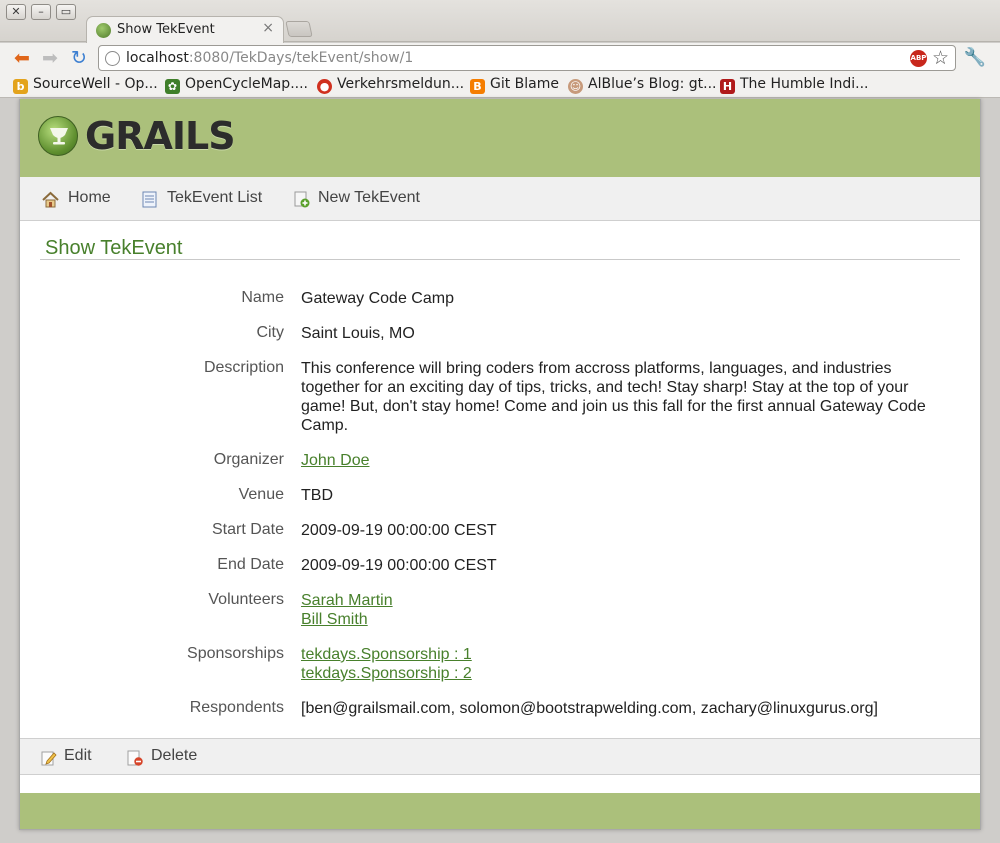 This screenshot has width=1000, height=843. Describe the element at coordinates (500, 811) in the screenshot. I see `site-footer` at that location.